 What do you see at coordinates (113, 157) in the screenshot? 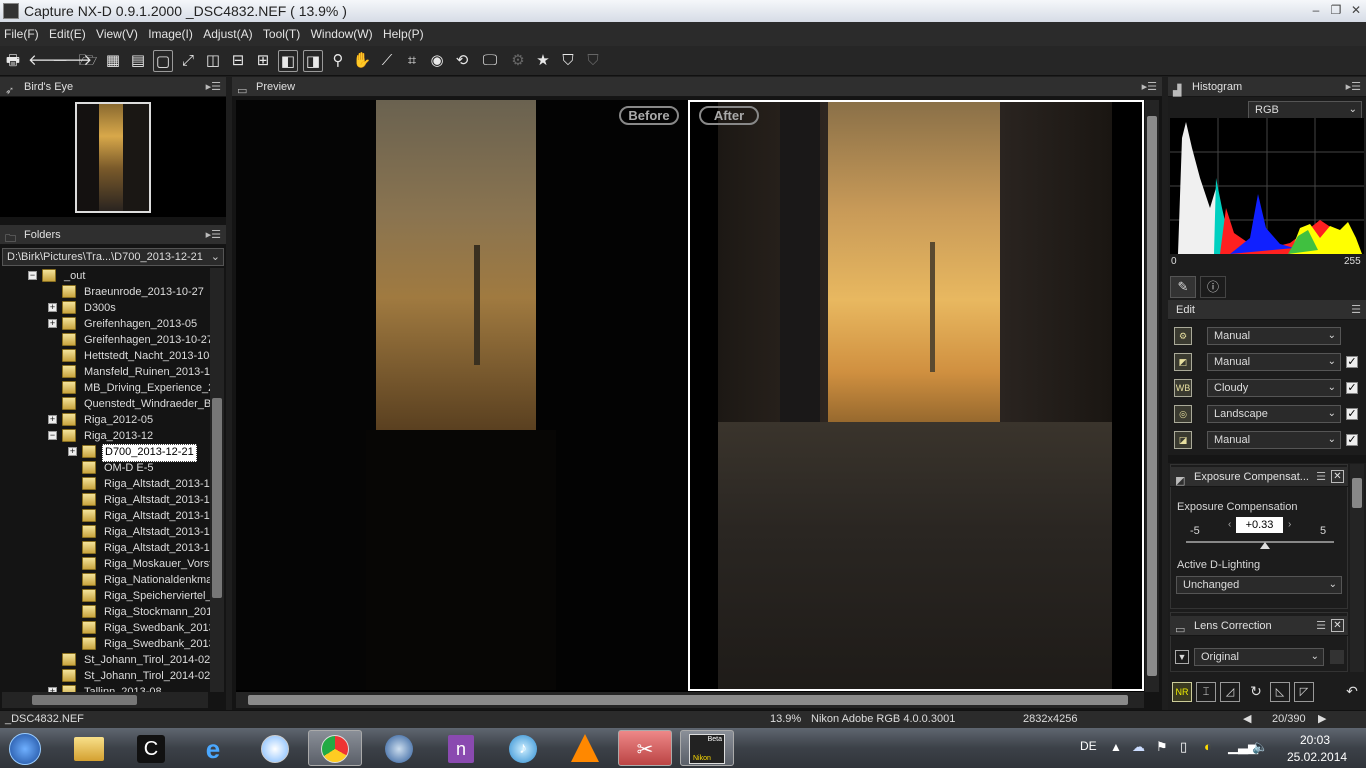
I see `birds-eye-thumbnail` at bounding box center [113, 157].